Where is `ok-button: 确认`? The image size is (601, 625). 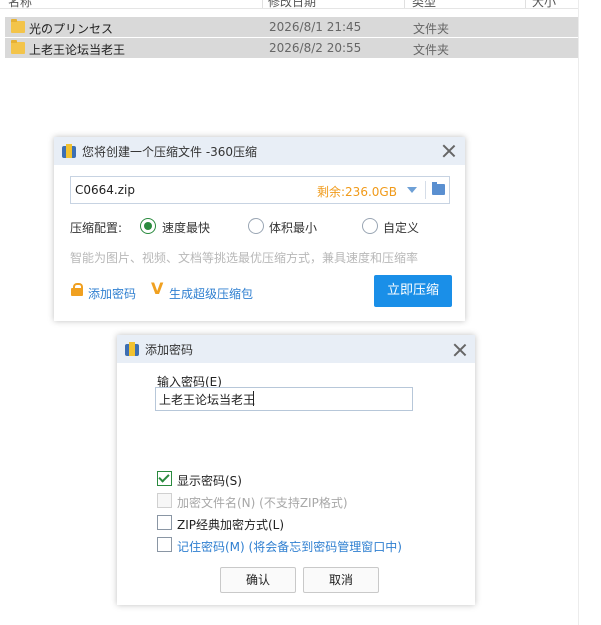 ok-button: 确认 is located at coordinates (258, 580).